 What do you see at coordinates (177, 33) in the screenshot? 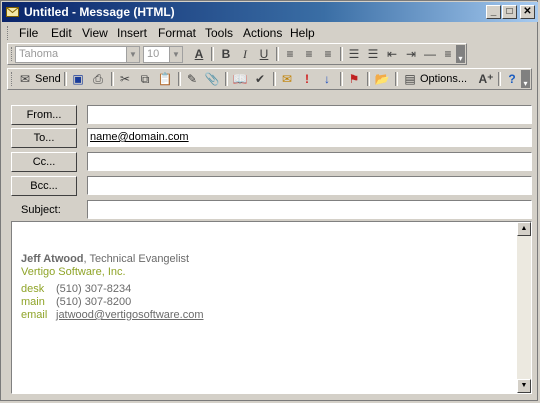
I see `menu-format: Format` at bounding box center [177, 33].